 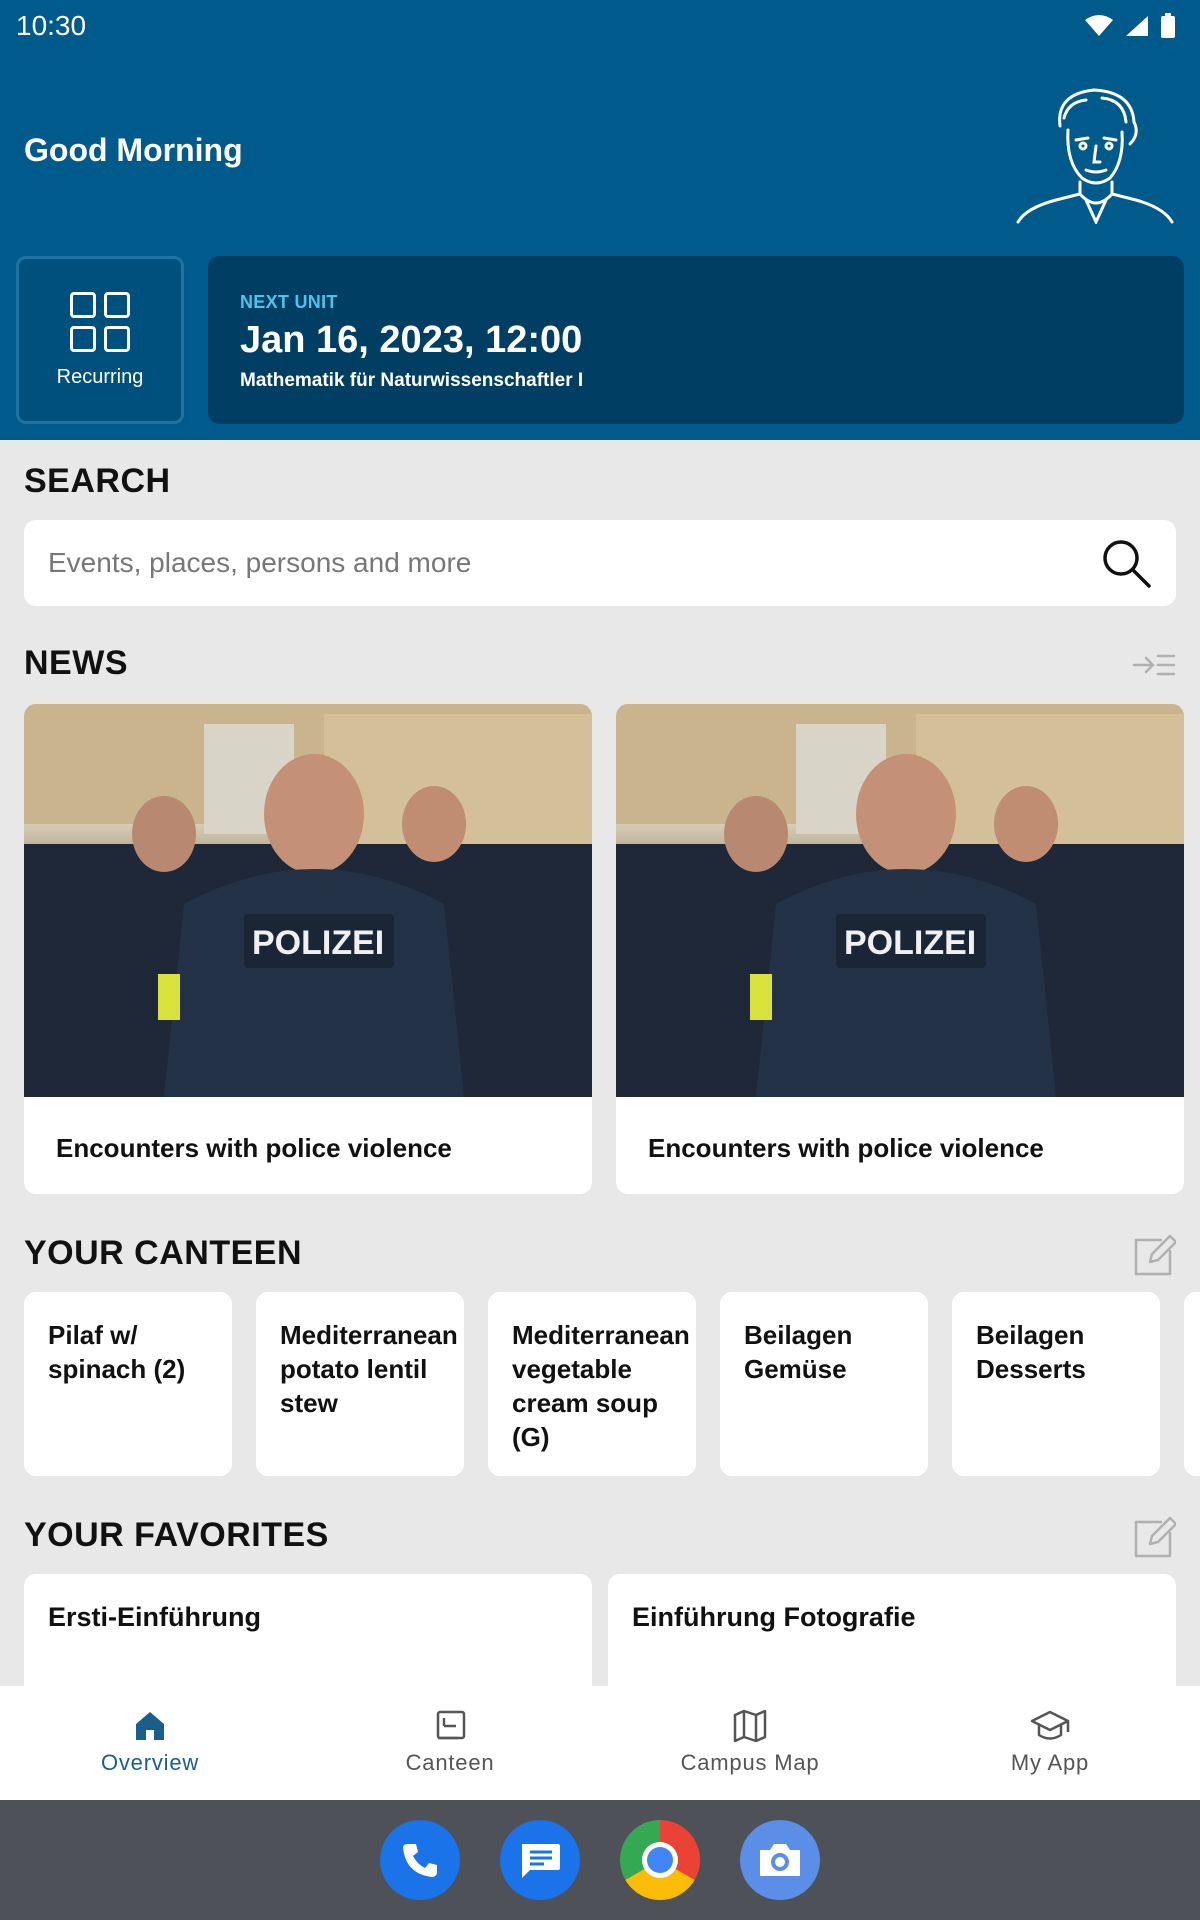 I want to click on recurring-label: Recurring, so click(x=100, y=376).